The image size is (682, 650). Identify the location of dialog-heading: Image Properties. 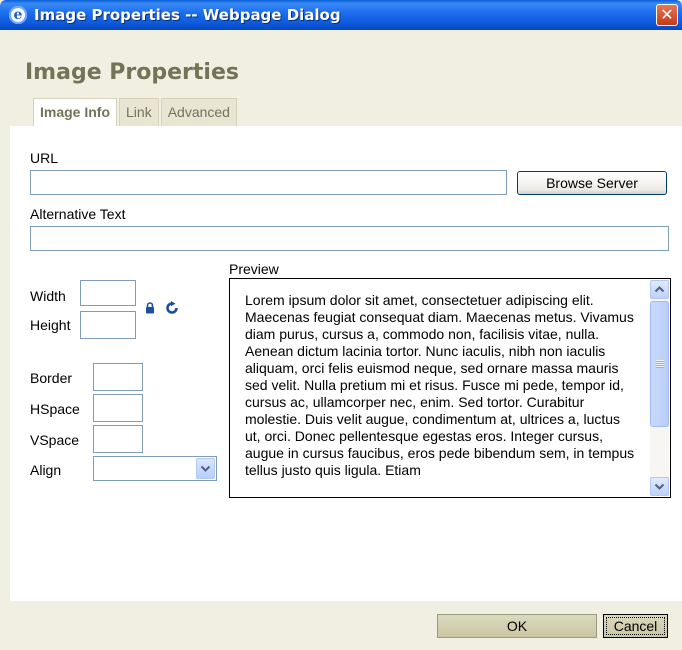
(132, 72).